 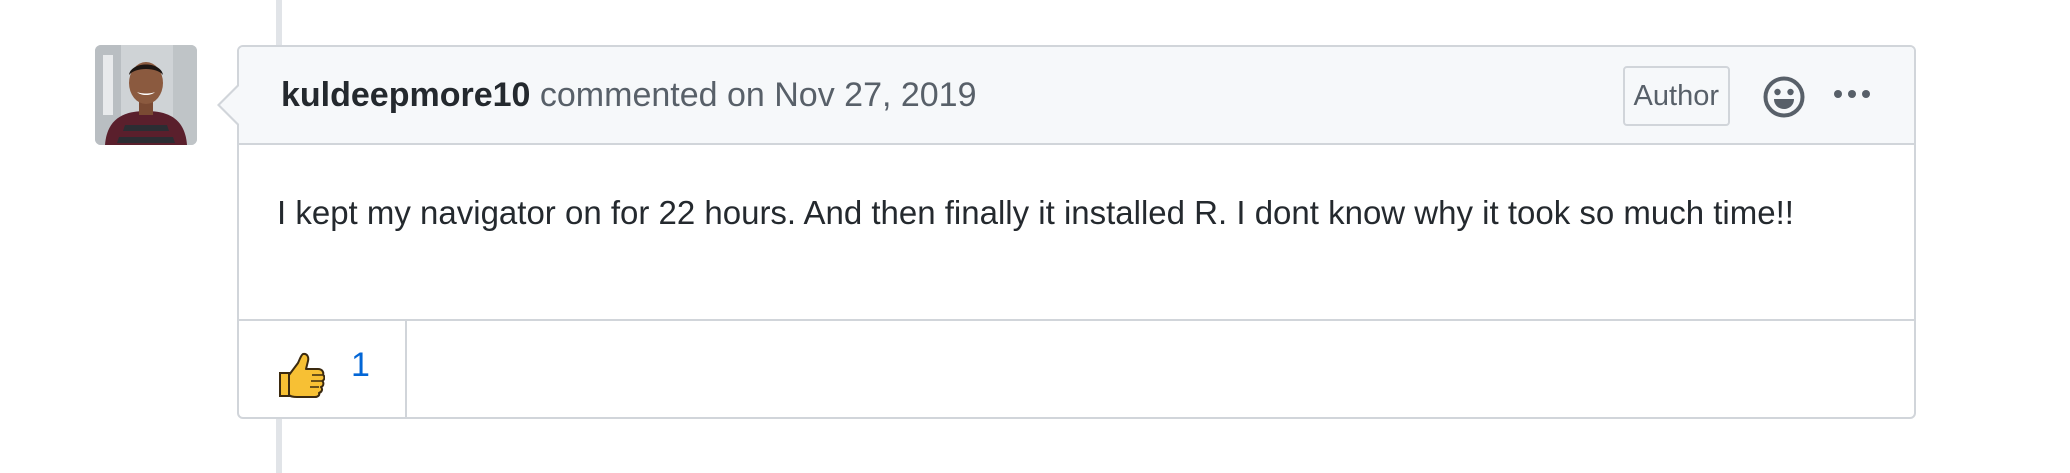 What do you see at coordinates (302, 375) in the screenshot?
I see `thumbs-up-icon` at bounding box center [302, 375].